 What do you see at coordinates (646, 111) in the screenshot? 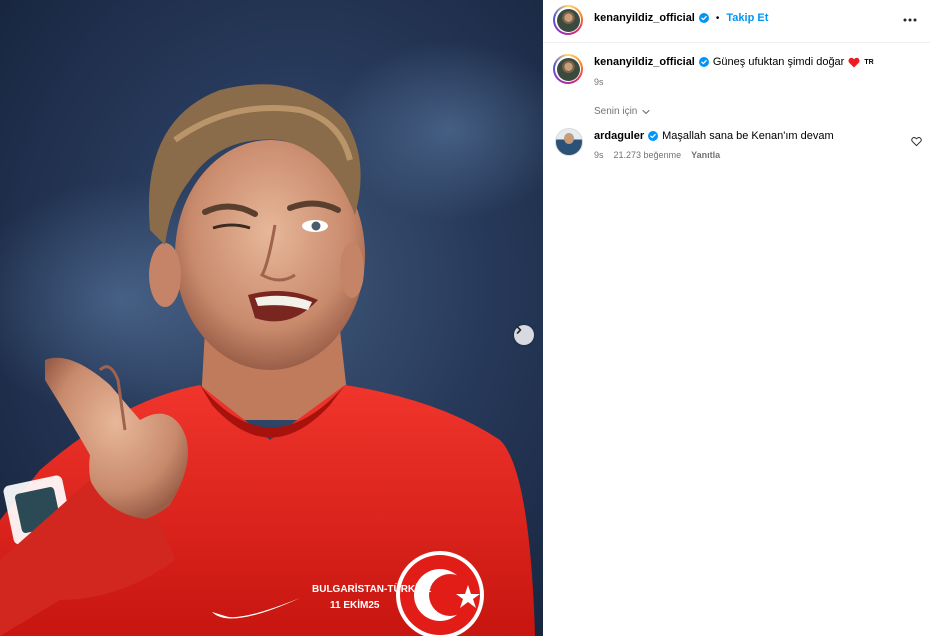
I see `chevron-down-icon` at bounding box center [646, 111].